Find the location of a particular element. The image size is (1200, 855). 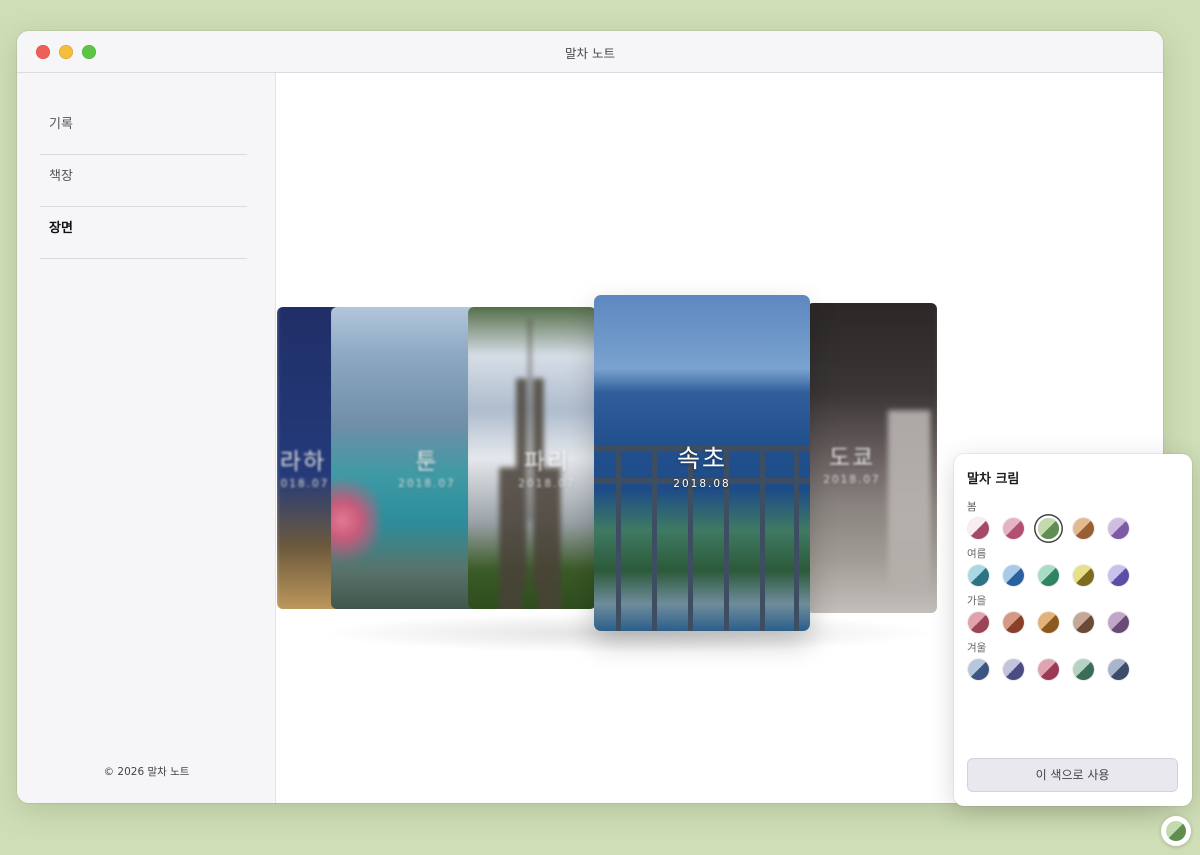

season-summer: 여름 is located at coordinates (1073, 566).